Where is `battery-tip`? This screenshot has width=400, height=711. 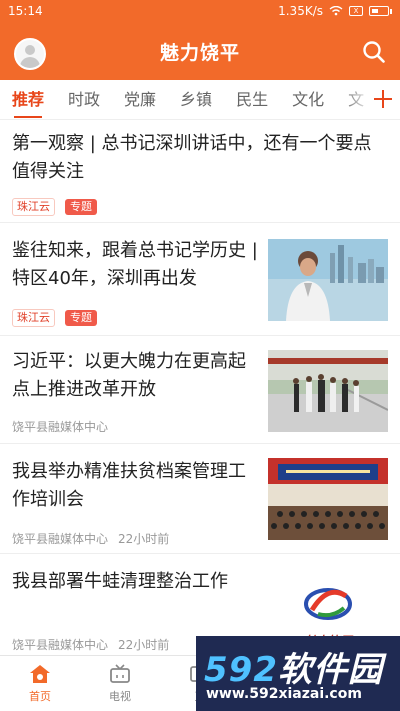 battery-tip is located at coordinates (391, 11).